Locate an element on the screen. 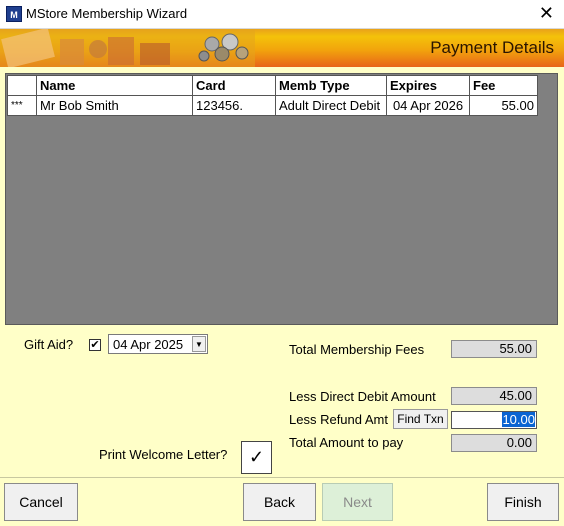  total-fees-field: 55.00 is located at coordinates (494, 349).